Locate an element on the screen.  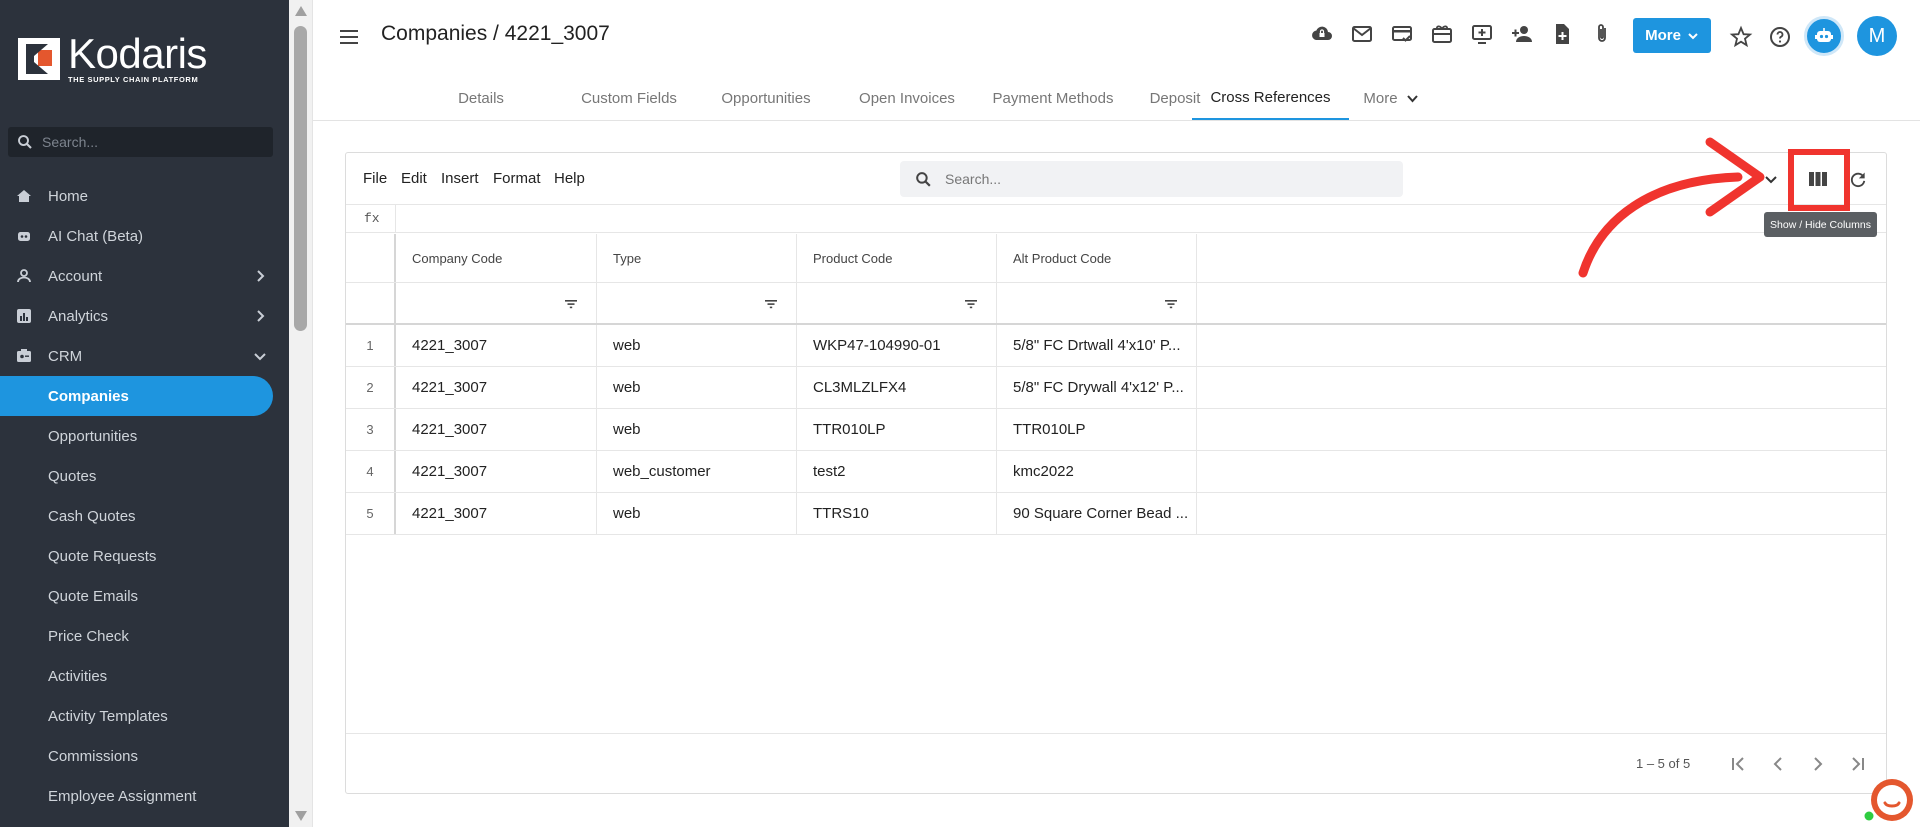
table-cell: CL3MLZLFX4 is located at coordinates (897, 387).